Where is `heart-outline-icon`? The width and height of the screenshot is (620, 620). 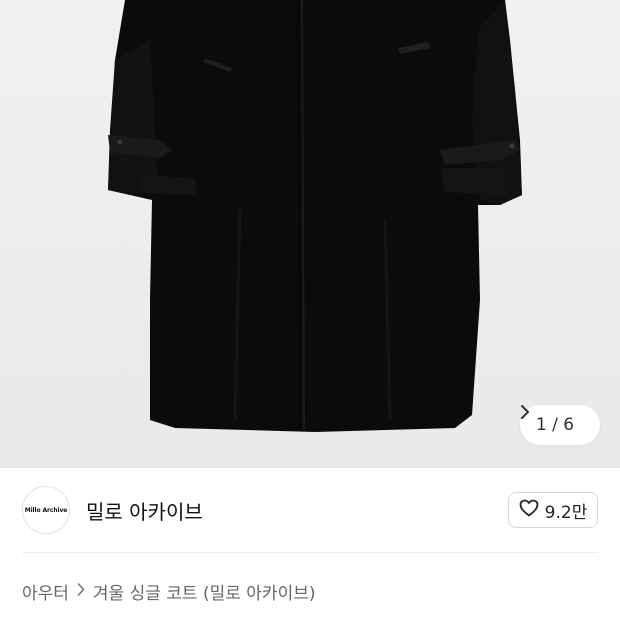 heart-outline-icon is located at coordinates (529, 510).